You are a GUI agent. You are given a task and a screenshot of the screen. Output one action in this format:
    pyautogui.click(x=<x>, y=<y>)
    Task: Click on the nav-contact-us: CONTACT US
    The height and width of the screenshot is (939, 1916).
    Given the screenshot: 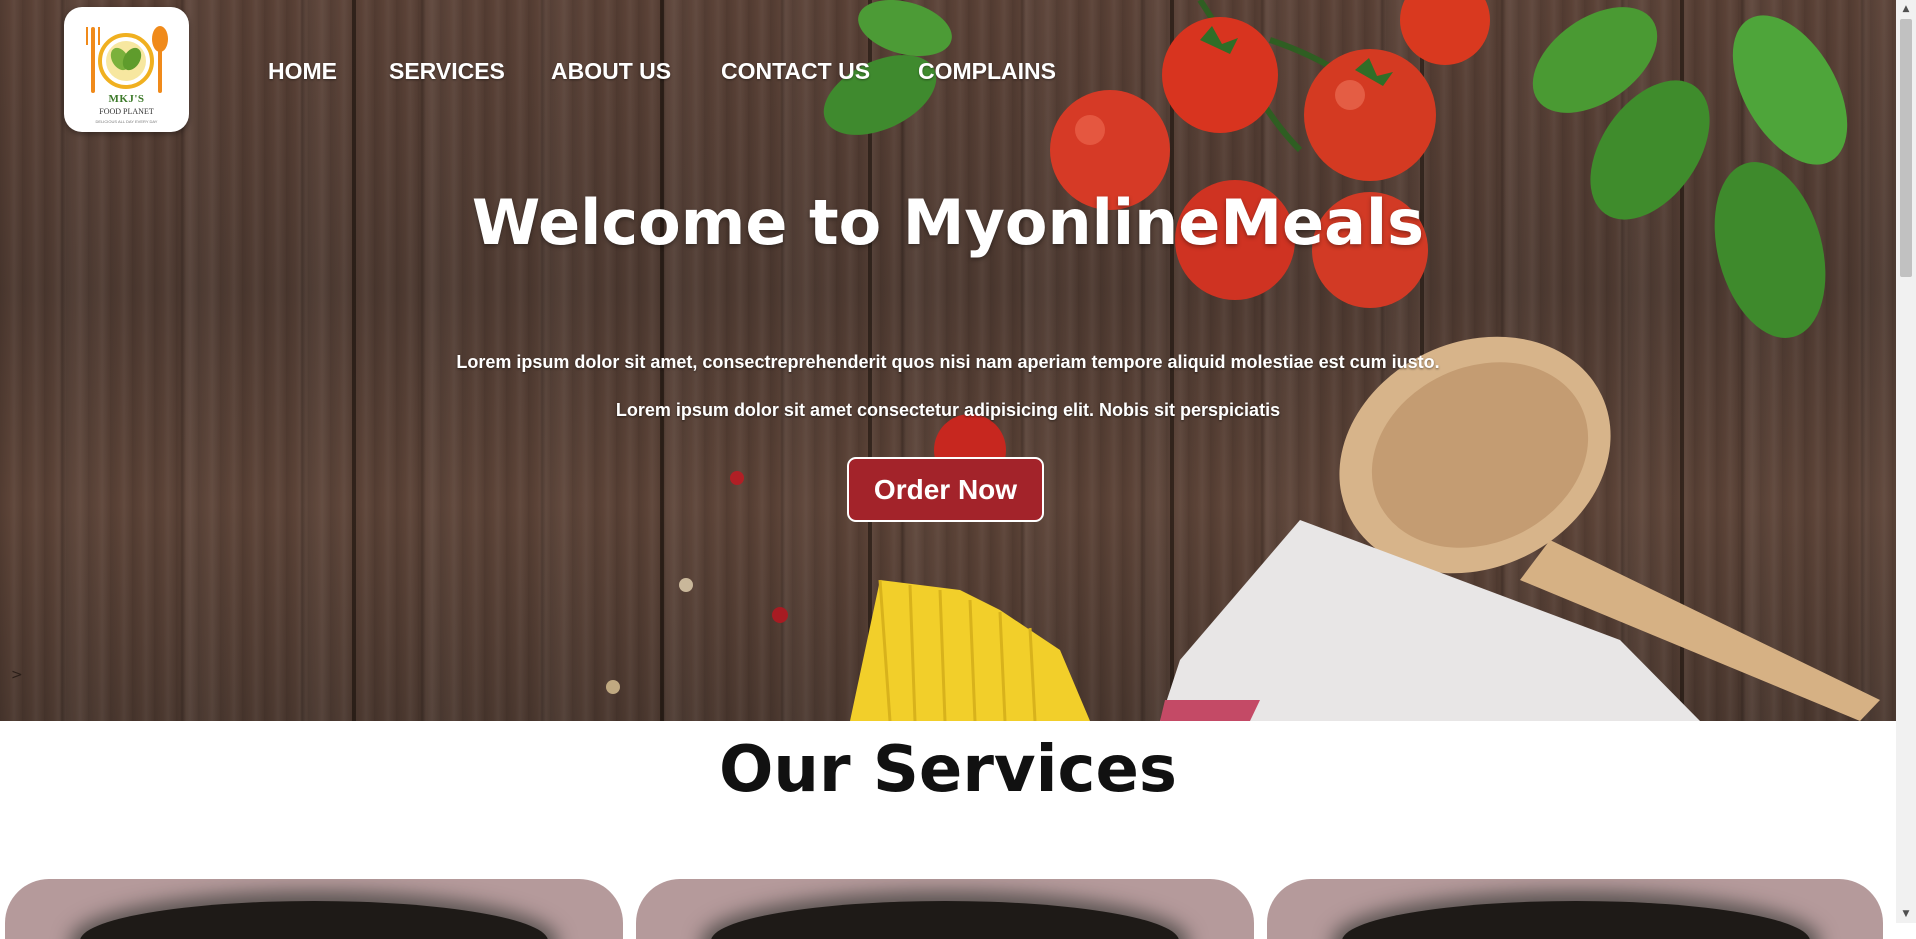 What is the action you would take?
    pyautogui.click(x=795, y=71)
    